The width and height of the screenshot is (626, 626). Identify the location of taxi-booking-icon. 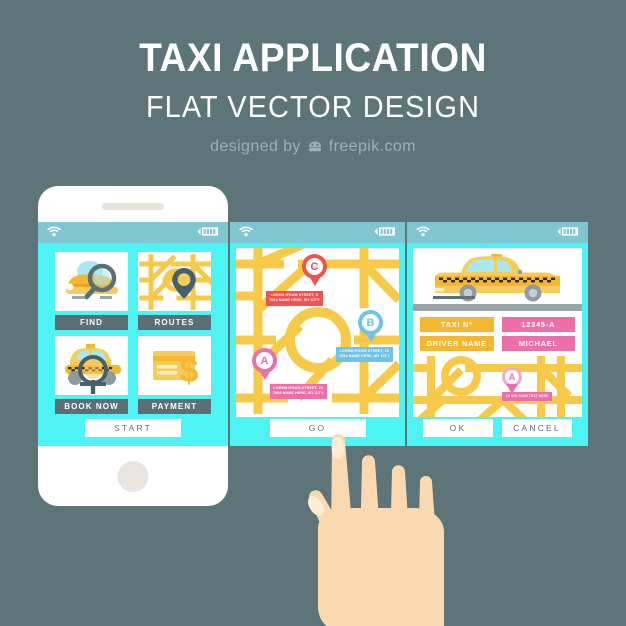
(91, 365).